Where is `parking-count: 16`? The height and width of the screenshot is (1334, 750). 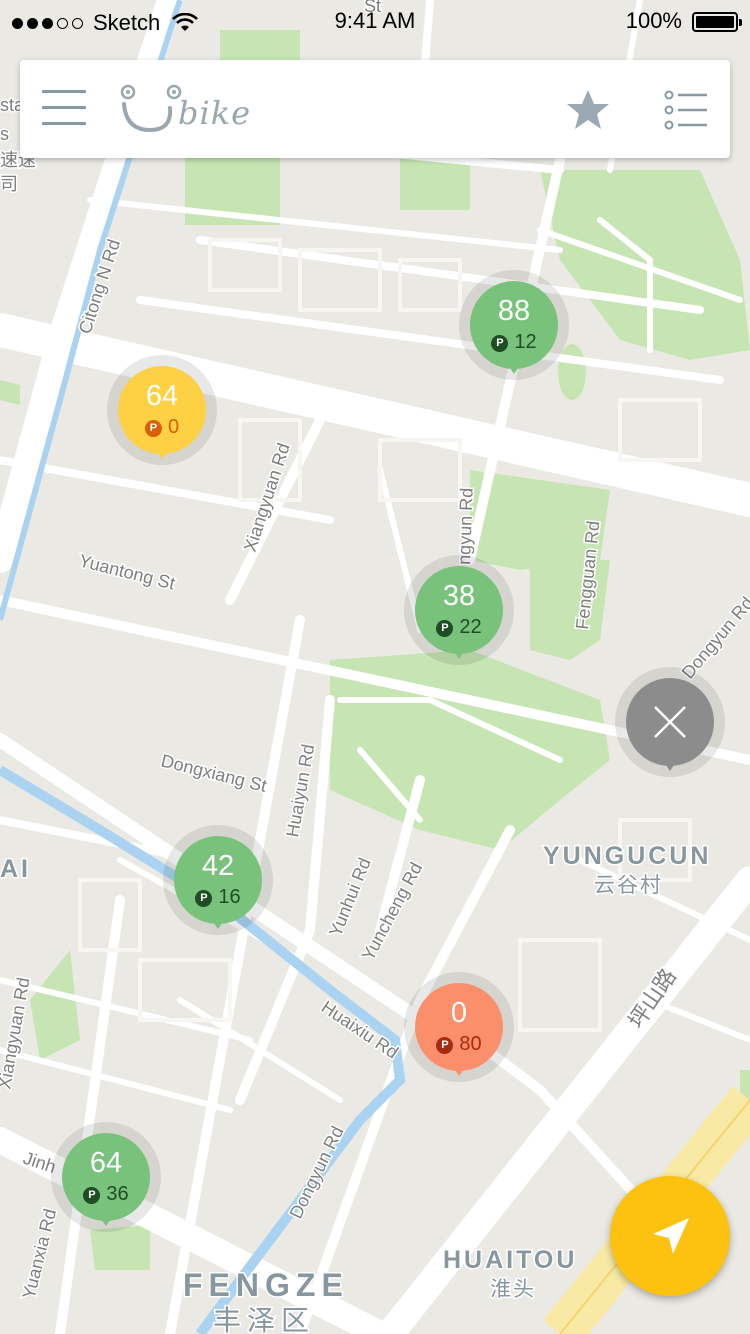
parking-count: 16 is located at coordinates (229, 897).